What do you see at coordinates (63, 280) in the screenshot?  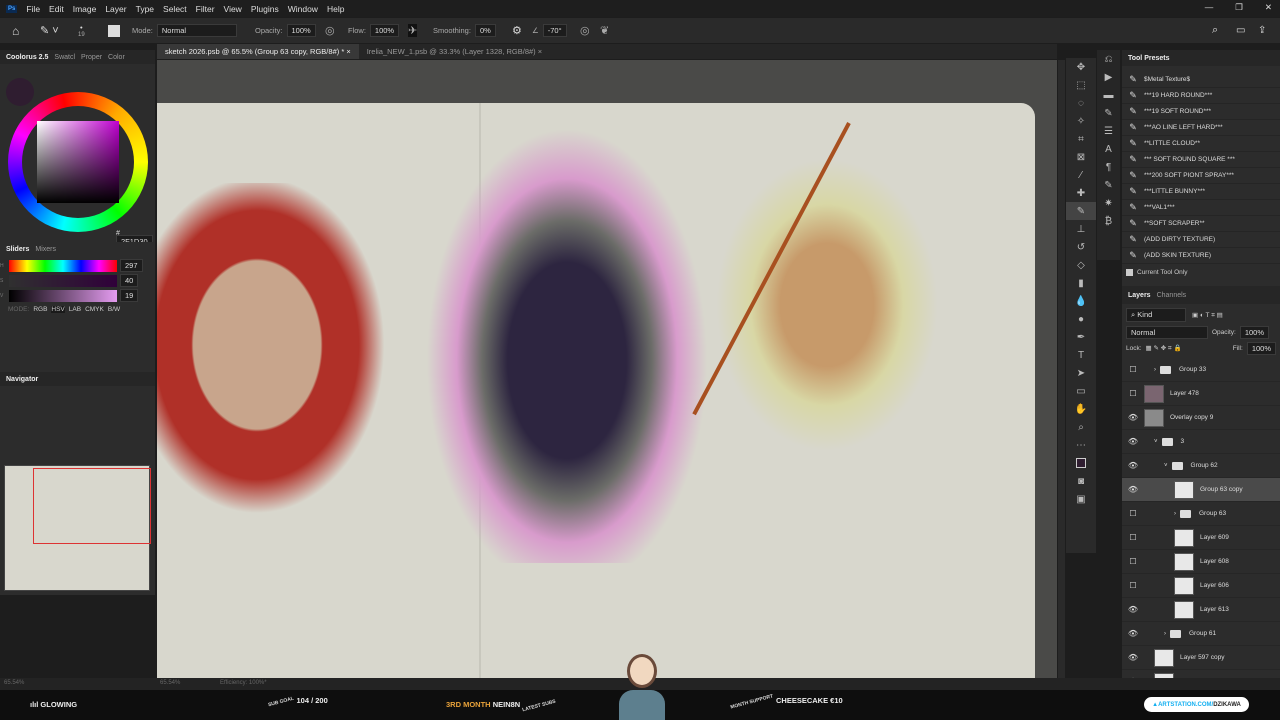 I see `saturation-slider` at bounding box center [63, 280].